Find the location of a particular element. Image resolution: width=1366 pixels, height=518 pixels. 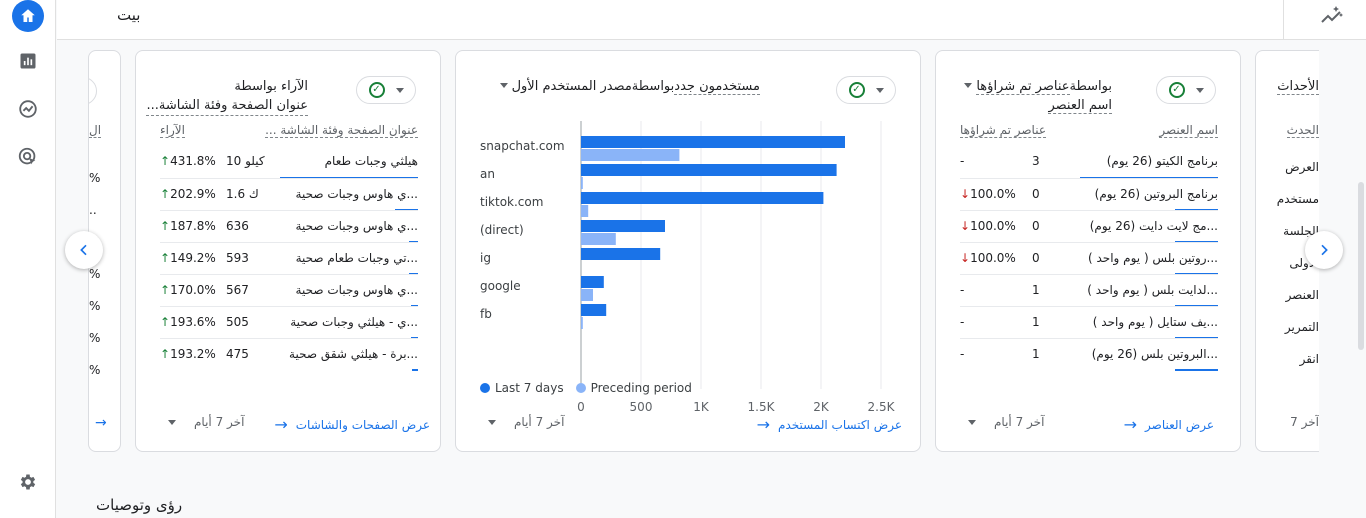

home-icon is located at coordinates (28, 16).